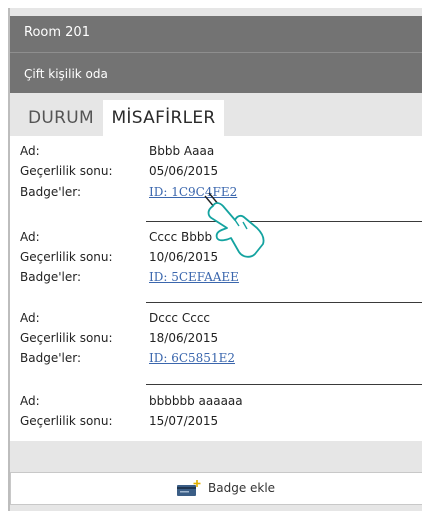 This screenshot has height=516, width=422. Describe the element at coordinates (242, 488) in the screenshot. I see `add-badge-label: Badge ekle` at that location.